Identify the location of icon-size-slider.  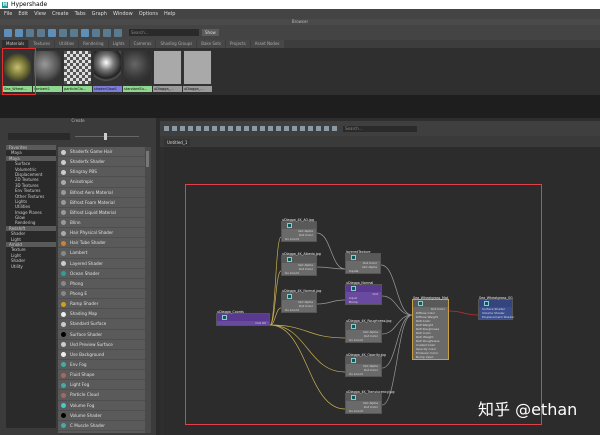
(107, 136).